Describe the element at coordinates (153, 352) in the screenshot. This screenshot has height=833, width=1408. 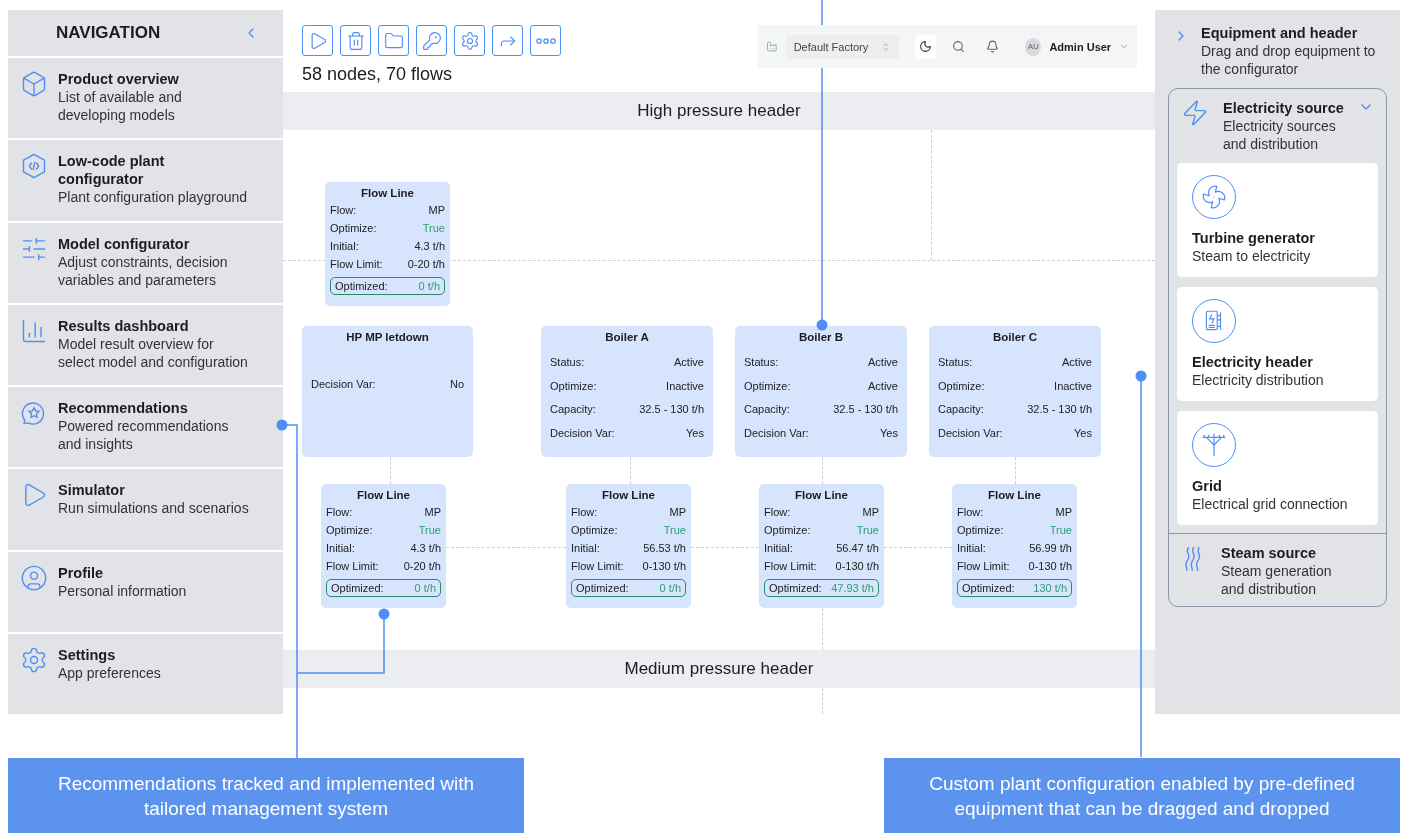
I see `nav-item-description: Model result overview for select model and configuration` at that location.